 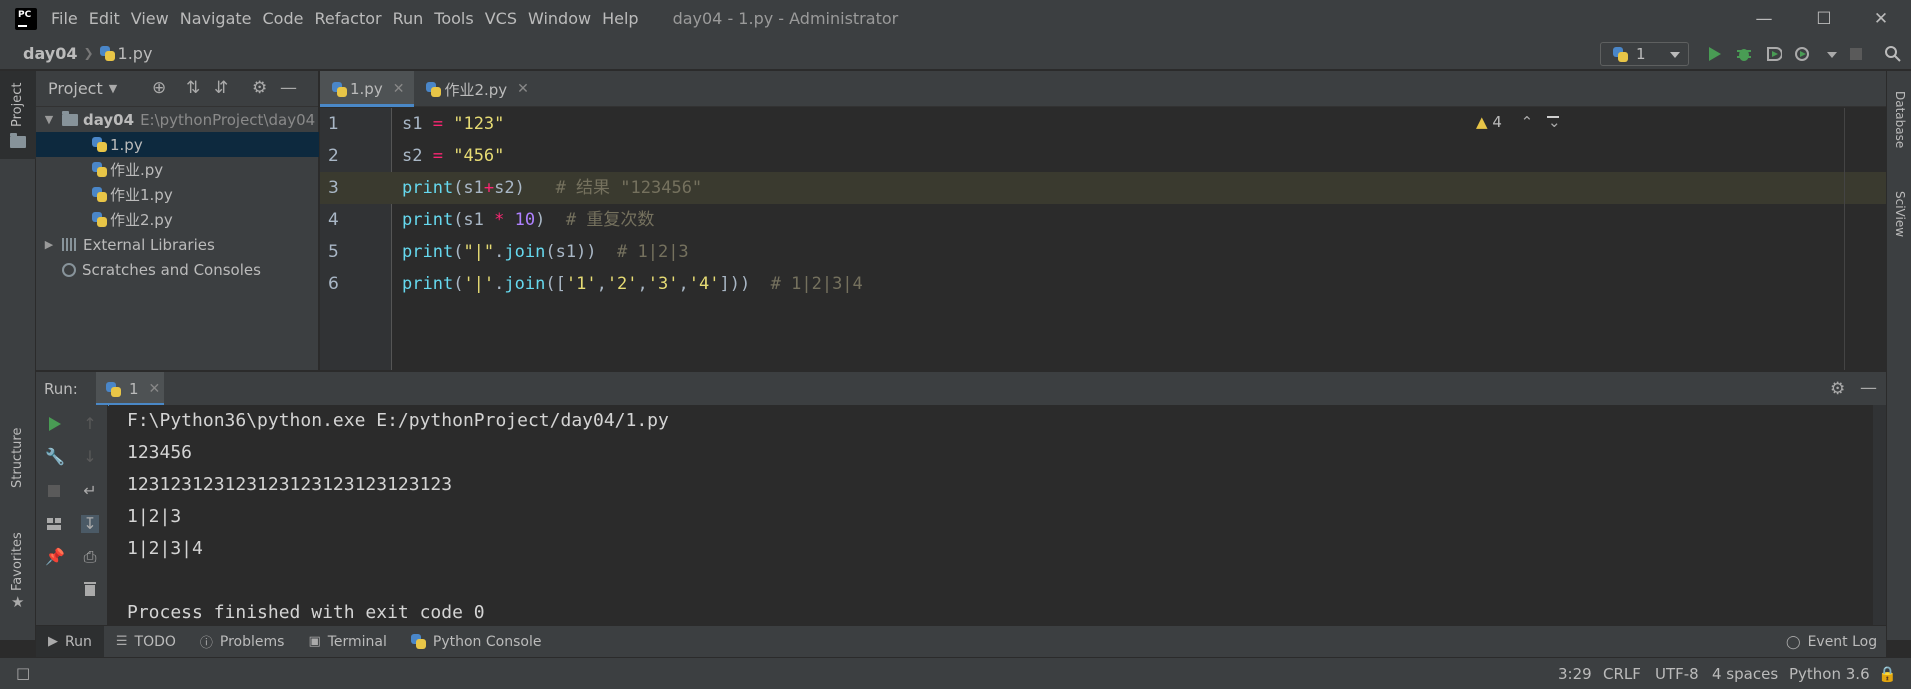 I want to click on menu-refactor: Refactor, so click(x=347, y=18).